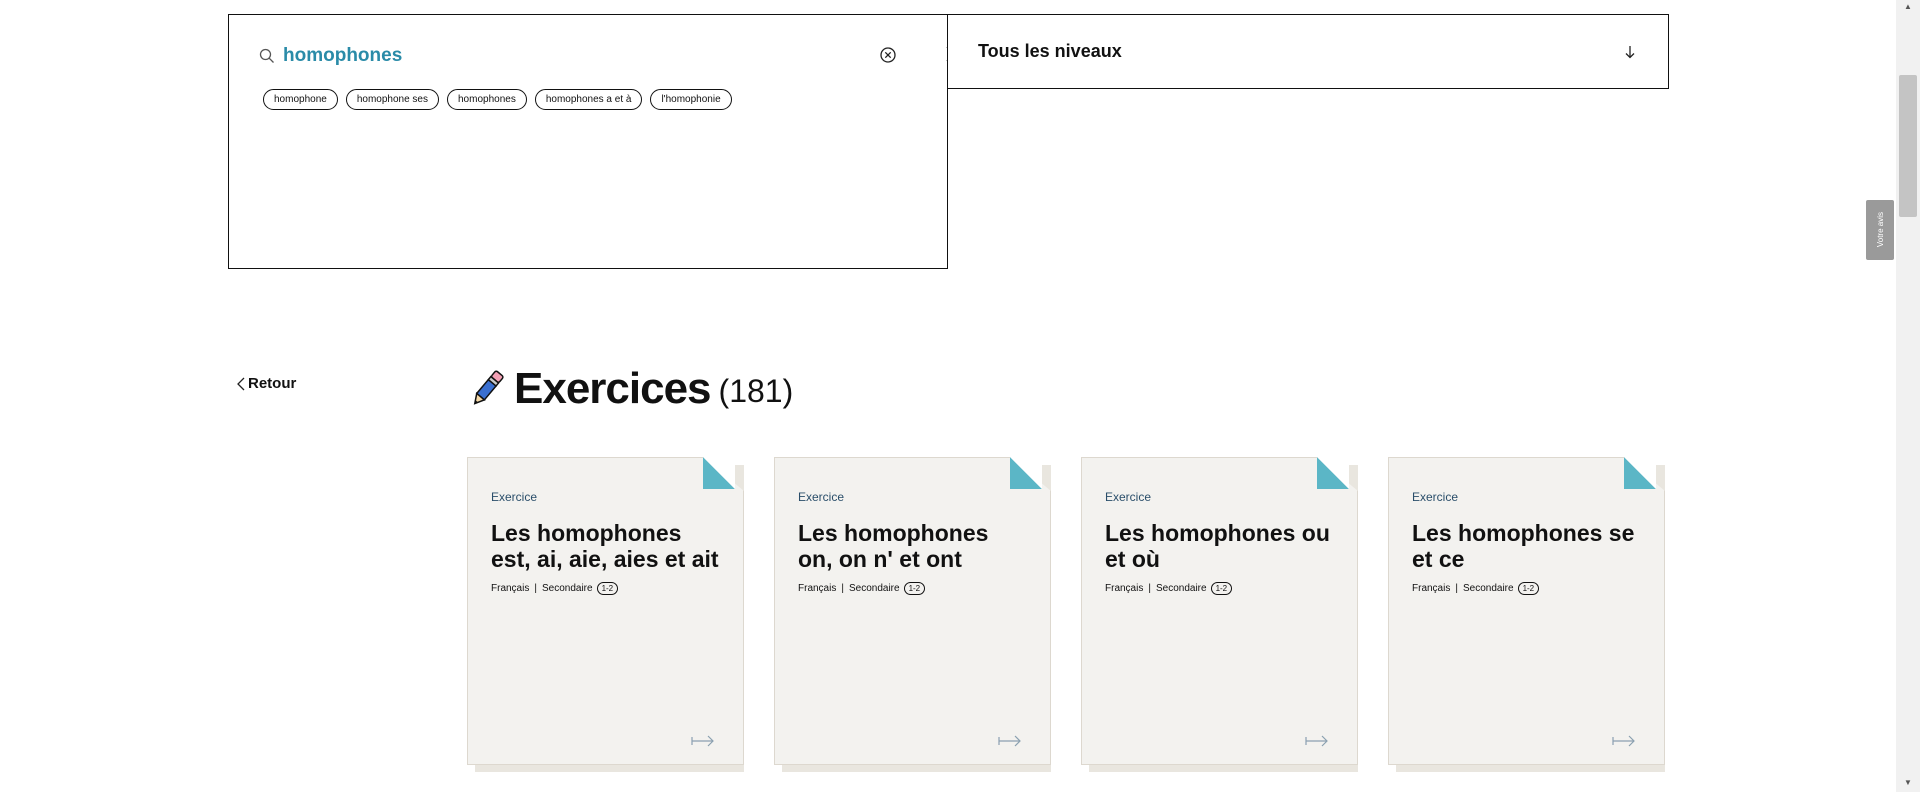 Image resolution: width=1920 pixels, height=792 pixels. I want to click on clear-icon, so click(889, 56).